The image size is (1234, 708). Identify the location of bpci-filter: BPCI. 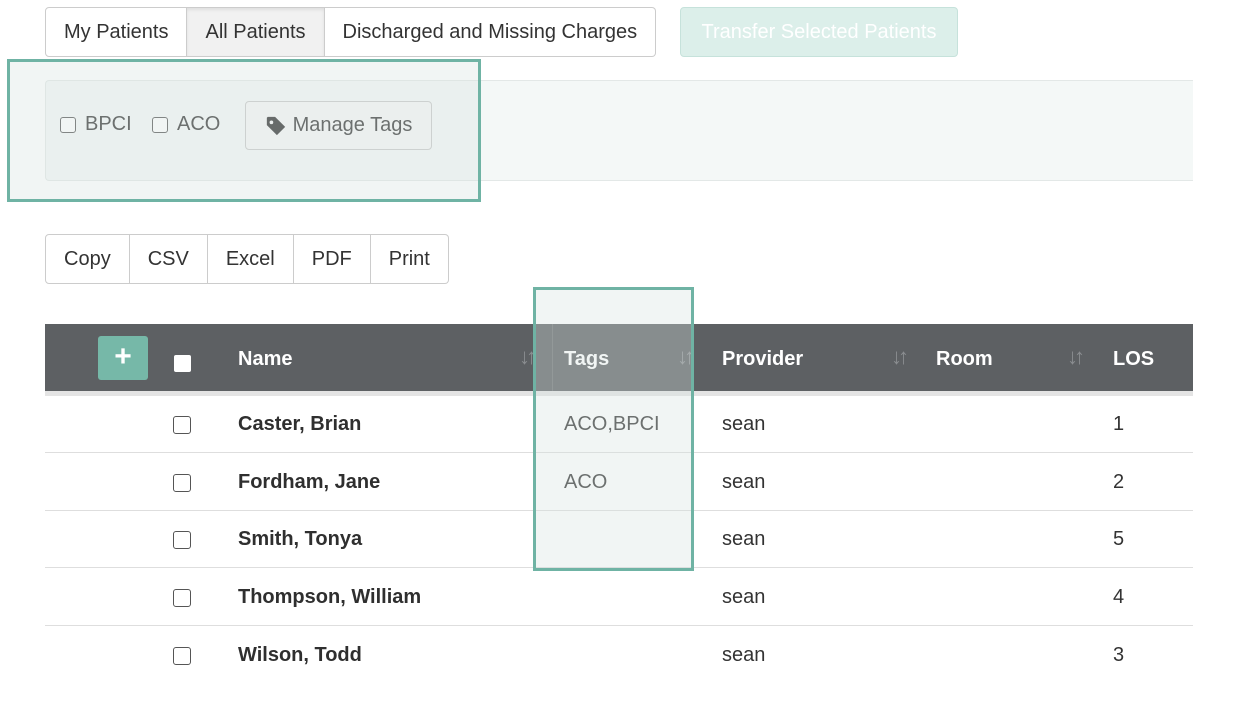
(96, 124).